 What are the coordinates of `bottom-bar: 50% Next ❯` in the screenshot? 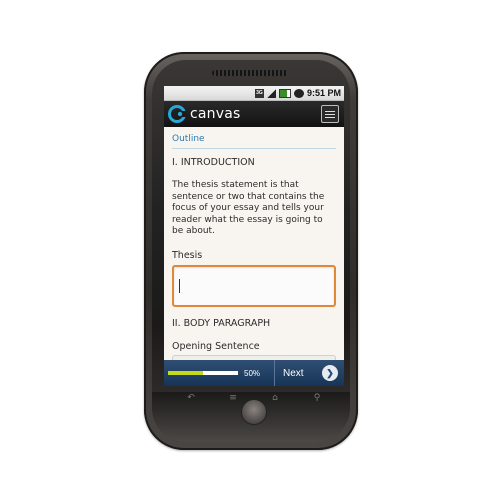 It's located at (254, 373).